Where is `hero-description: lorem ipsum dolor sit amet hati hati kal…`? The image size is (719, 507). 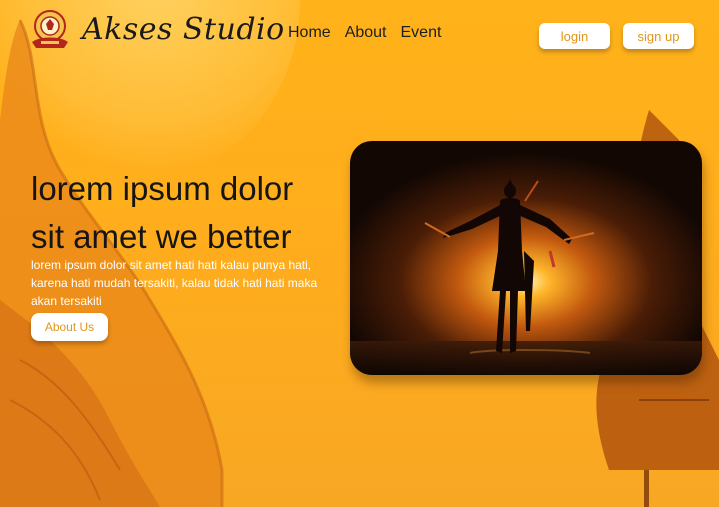
hero-description: lorem ipsum dolor sit amet hati hati kal… is located at coordinates (174, 283).